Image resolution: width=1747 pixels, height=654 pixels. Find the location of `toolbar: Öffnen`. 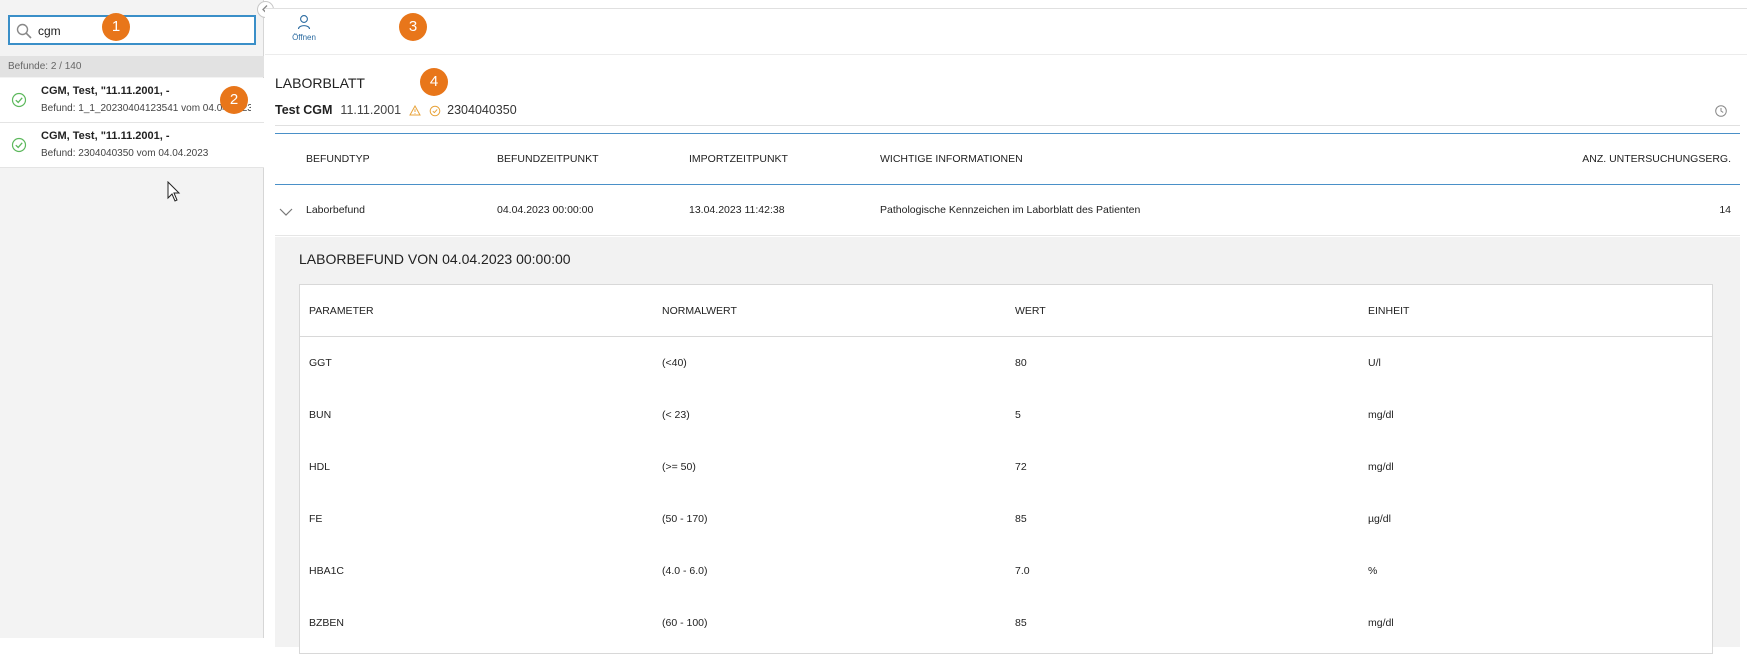

toolbar: Öffnen is located at coordinates (1006, 32).